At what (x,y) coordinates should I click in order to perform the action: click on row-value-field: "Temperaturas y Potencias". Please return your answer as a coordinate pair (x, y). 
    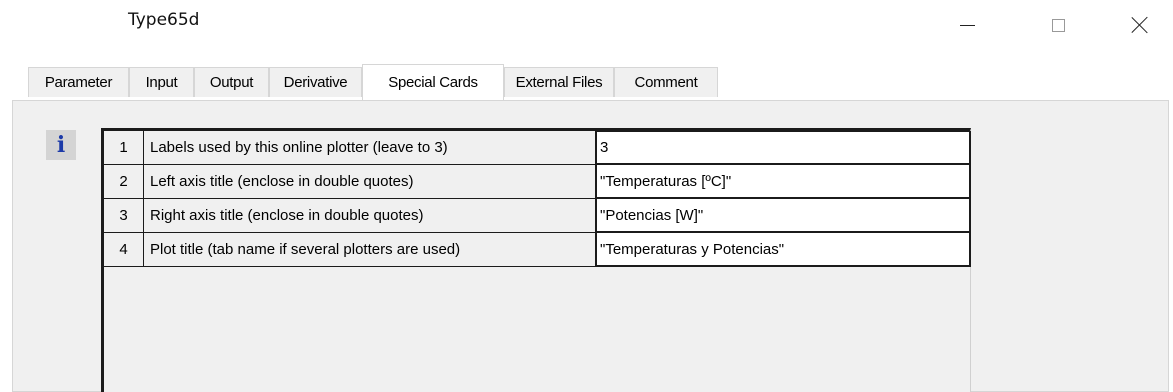
    Looking at the image, I should click on (783, 250).